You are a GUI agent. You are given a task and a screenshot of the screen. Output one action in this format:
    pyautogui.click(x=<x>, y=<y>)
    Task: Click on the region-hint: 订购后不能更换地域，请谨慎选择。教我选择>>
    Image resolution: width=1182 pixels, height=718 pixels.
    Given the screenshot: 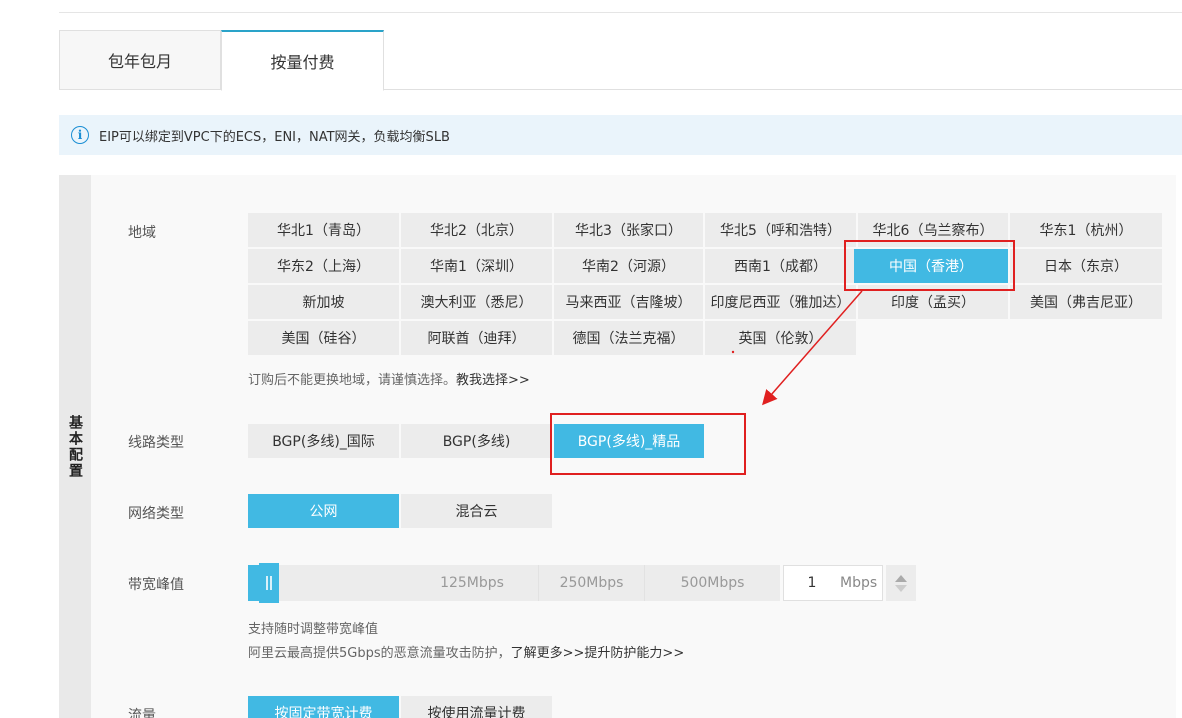 What is the action you would take?
    pyautogui.click(x=389, y=378)
    